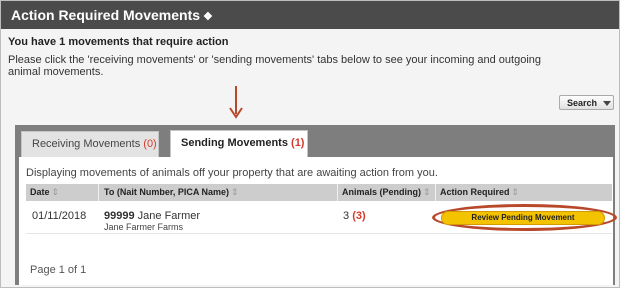 The image size is (630, 294). I want to click on tab-sending-movements: Sending Movements (1), so click(239, 144).